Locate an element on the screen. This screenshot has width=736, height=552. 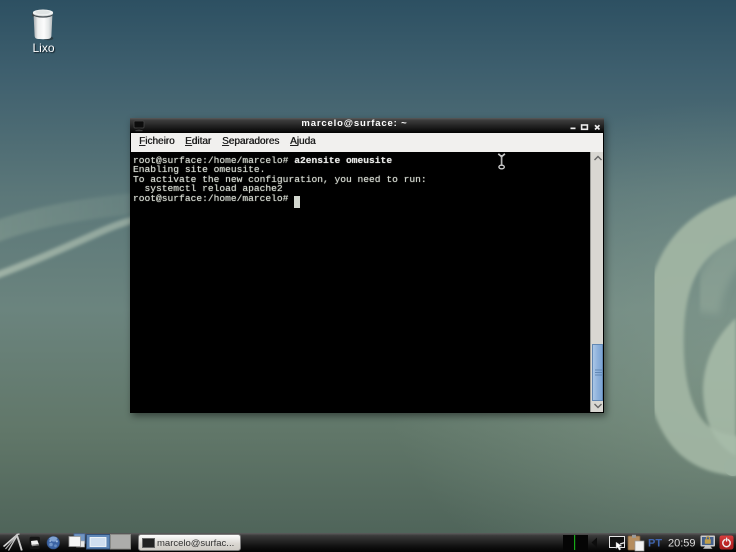
svg-text: PT is located at coordinates (655, 544).